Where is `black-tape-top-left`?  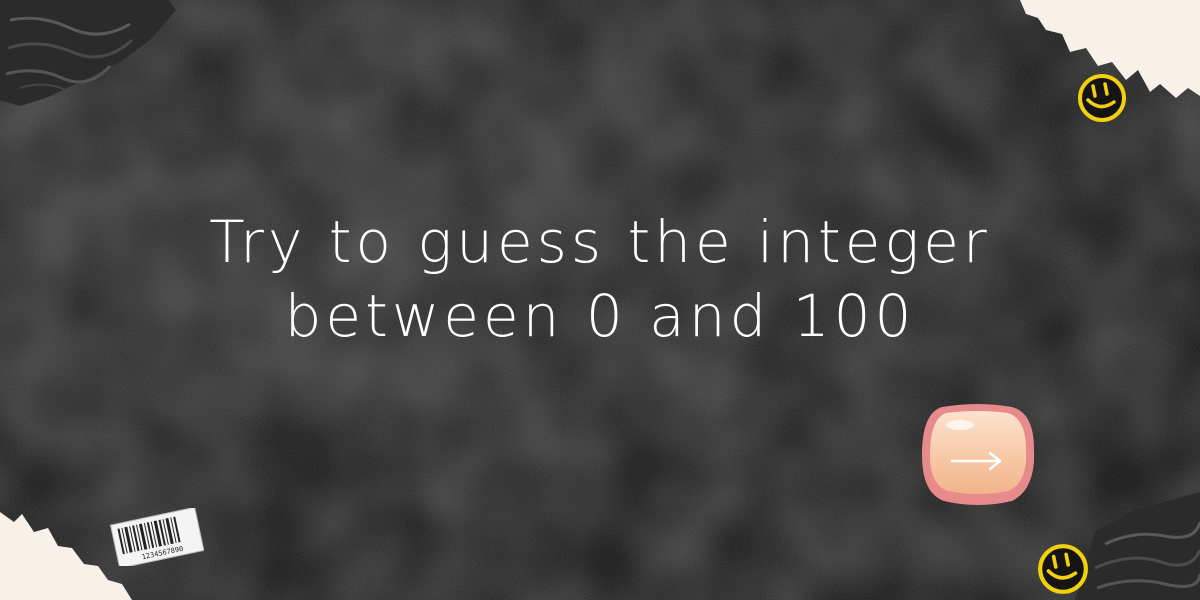
black-tape-top-left is located at coordinates (88, 53).